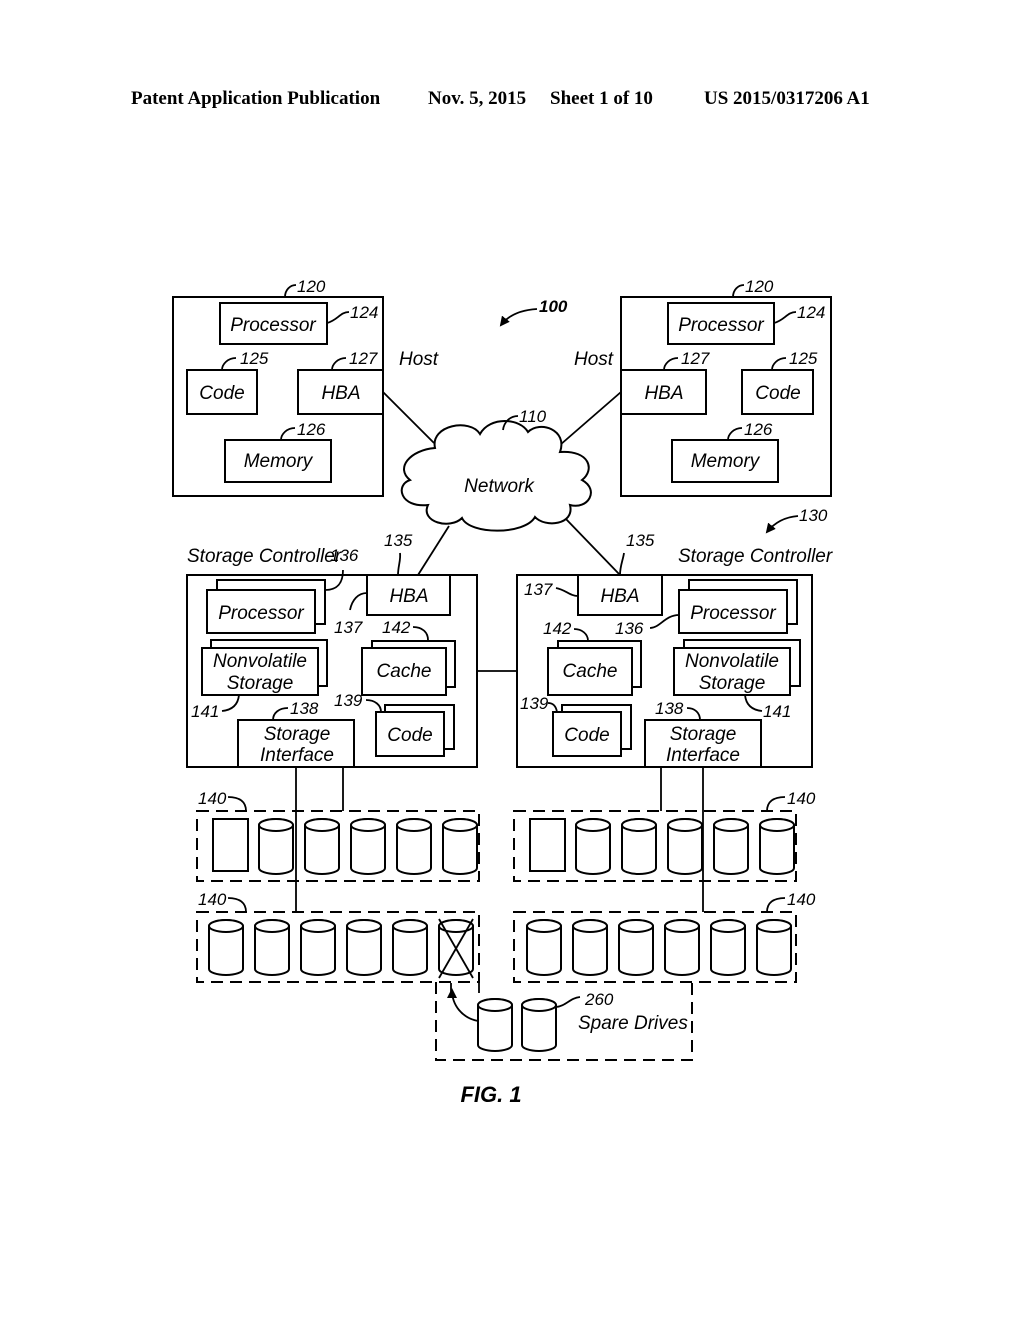 Image resolution: width=1024 pixels, height=1320 pixels. I want to click on controller-right-hba-ref: 135, so click(640, 540).